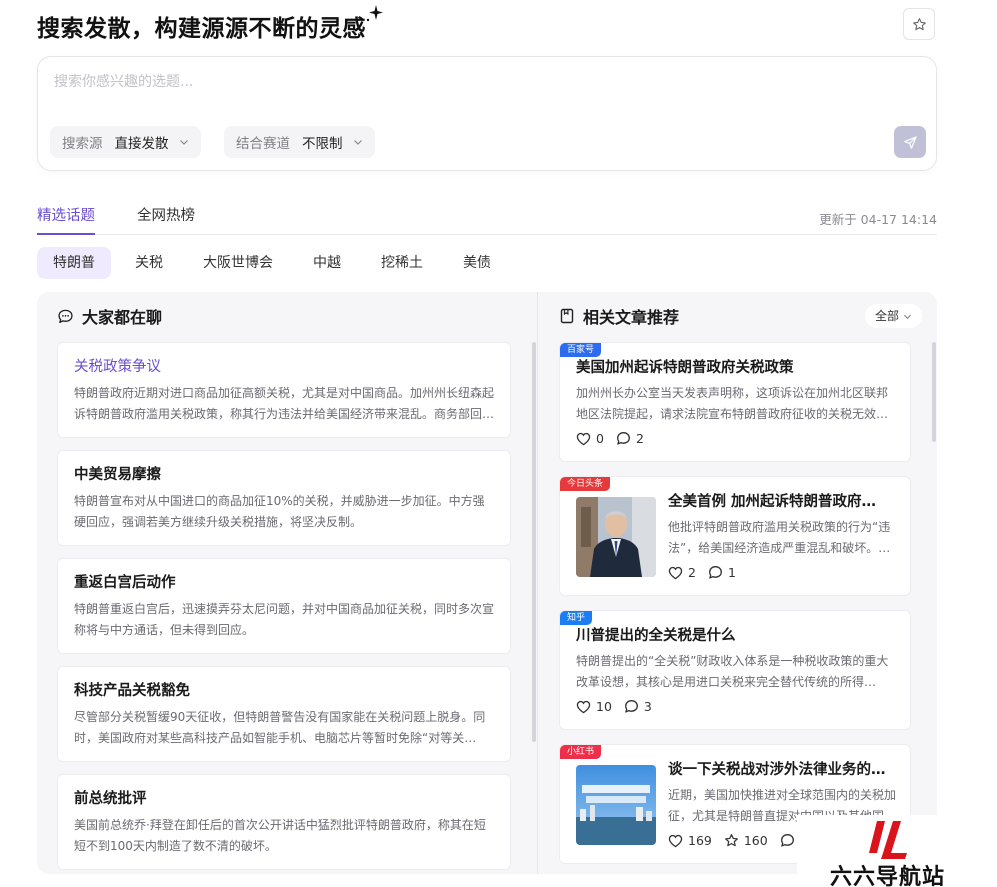  Describe the element at coordinates (755, 840) in the screenshot. I see `favorite-count-value: 160` at that location.